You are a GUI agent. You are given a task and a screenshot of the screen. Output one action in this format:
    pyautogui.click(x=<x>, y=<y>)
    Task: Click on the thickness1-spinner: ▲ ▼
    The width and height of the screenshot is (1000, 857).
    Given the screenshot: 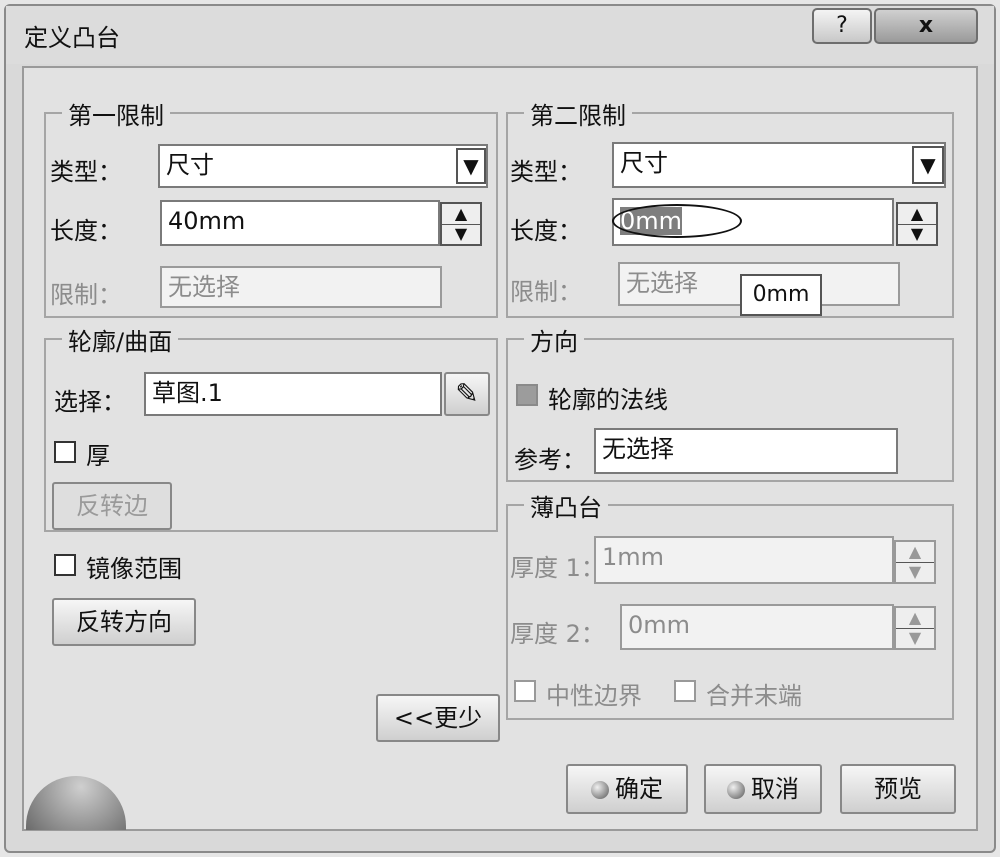 What is the action you would take?
    pyautogui.click(x=915, y=562)
    